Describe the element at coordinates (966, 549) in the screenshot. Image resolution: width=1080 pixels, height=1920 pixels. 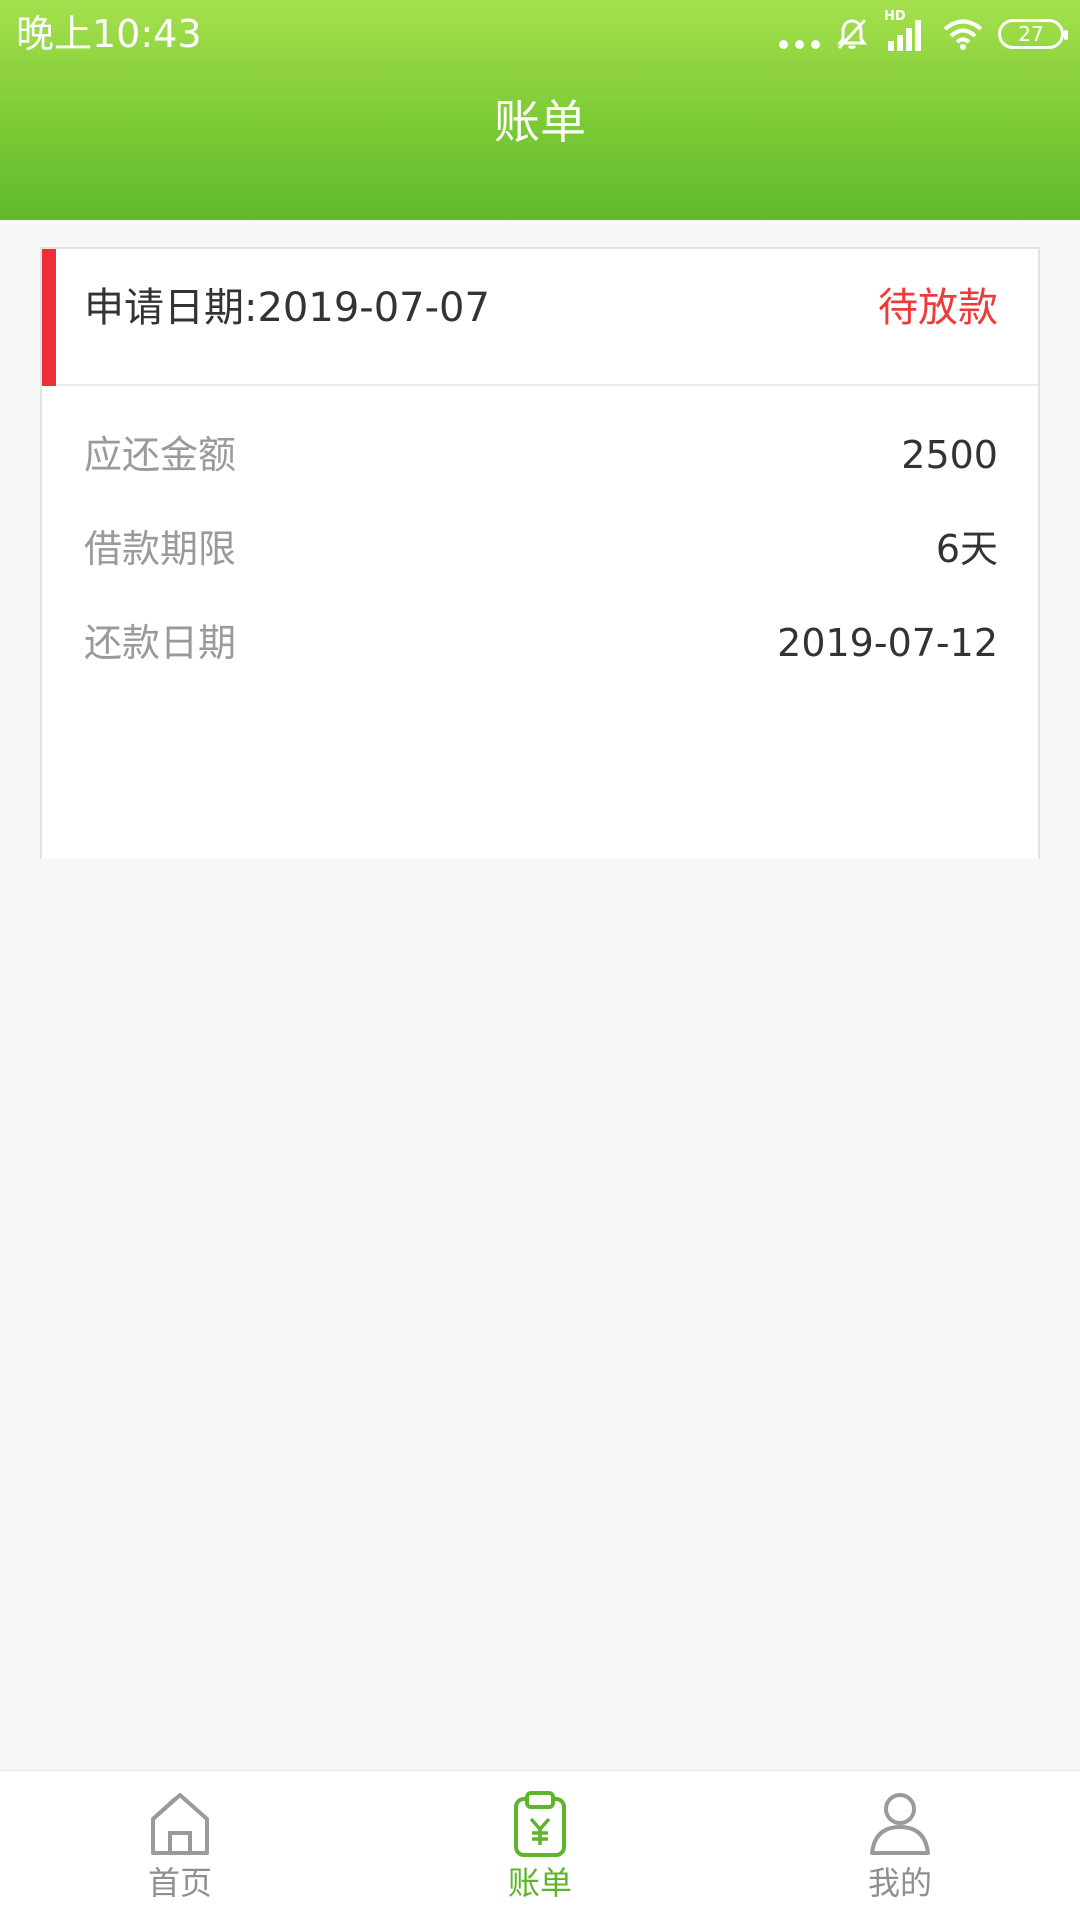
I see `detail-value: 6天` at that location.